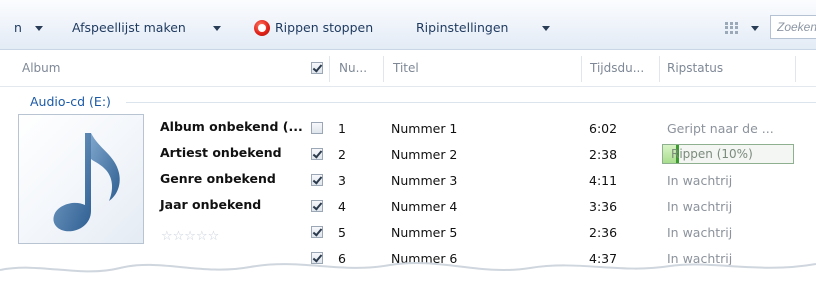  What do you see at coordinates (471, 102) in the screenshot?
I see `group-divider` at bounding box center [471, 102].